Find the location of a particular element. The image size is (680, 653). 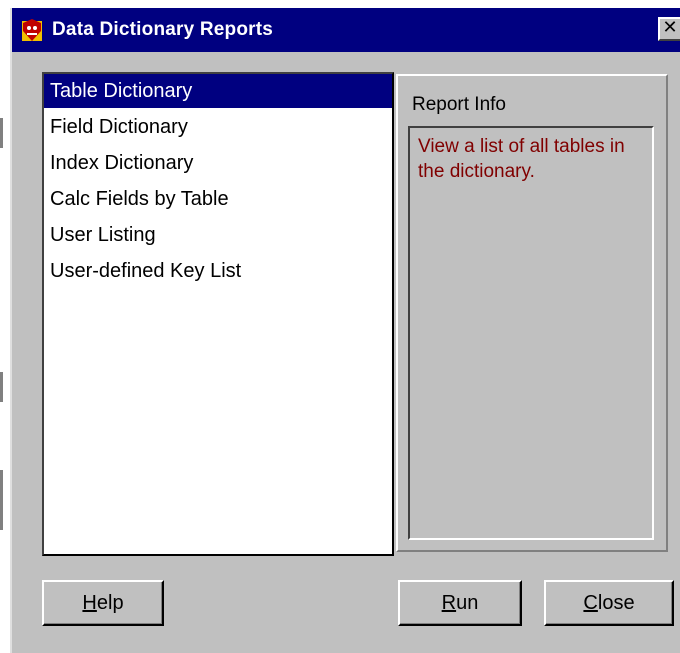

close-icon: ✕ is located at coordinates (670, 27).